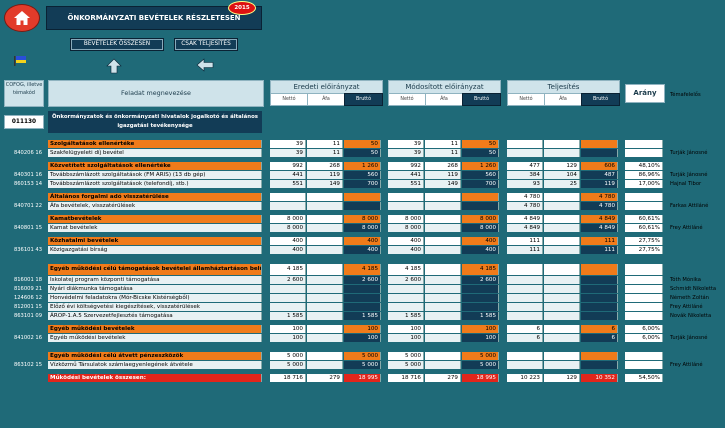 Image resolution: width=725 pixels, height=428 pixels. What do you see at coordinates (693, 289) in the screenshot?
I see `responsible-person: Schmidt Nikoletta` at bounding box center [693, 289].